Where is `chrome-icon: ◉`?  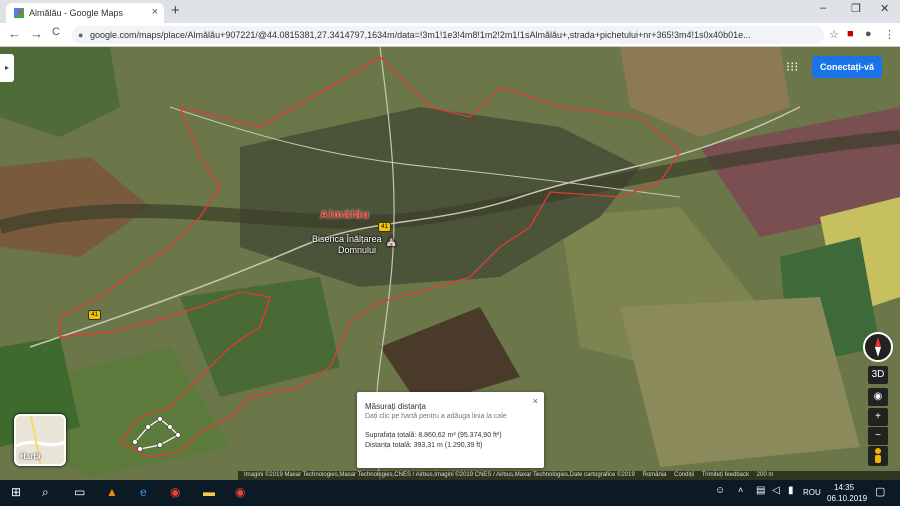
chrome-icon: ◉ is located at coordinates (175, 492).